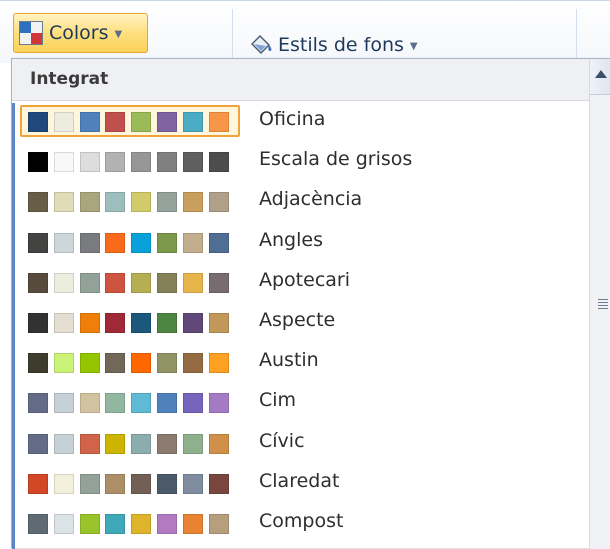 This screenshot has height=549, width=610. Describe the element at coordinates (69, 79) in the screenshot. I see `group-header-label: Integrat` at that location.